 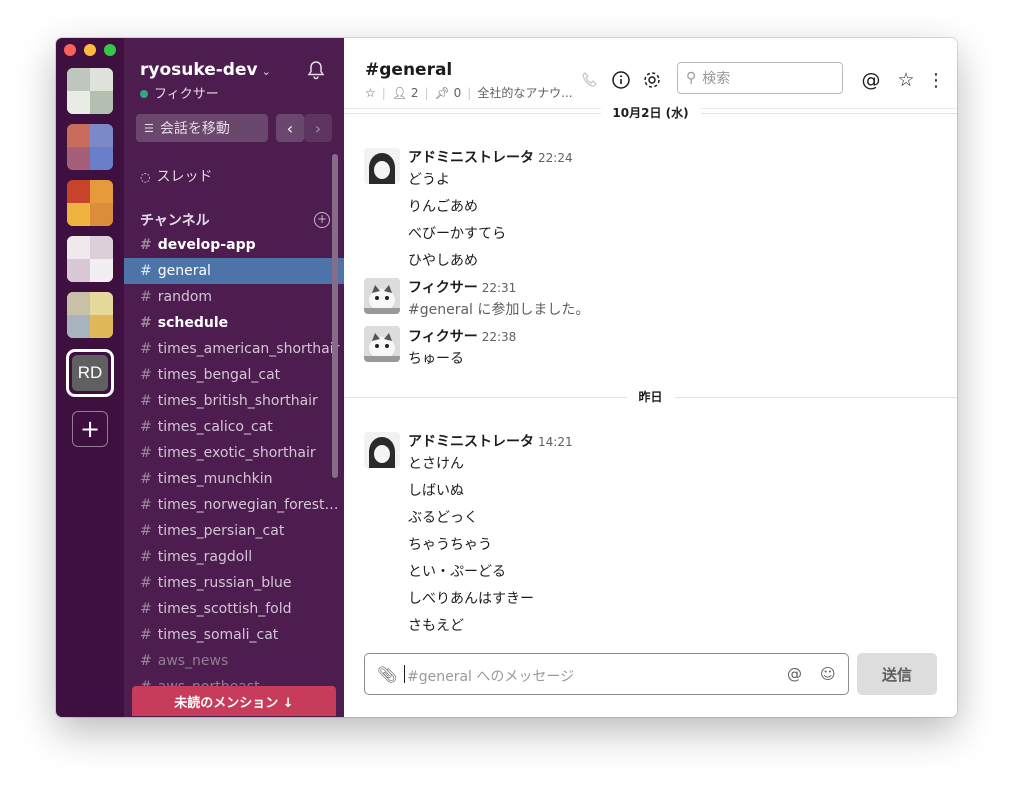 What do you see at coordinates (443, 207) in the screenshot?
I see `message-text: りんごあめ` at bounding box center [443, 207].